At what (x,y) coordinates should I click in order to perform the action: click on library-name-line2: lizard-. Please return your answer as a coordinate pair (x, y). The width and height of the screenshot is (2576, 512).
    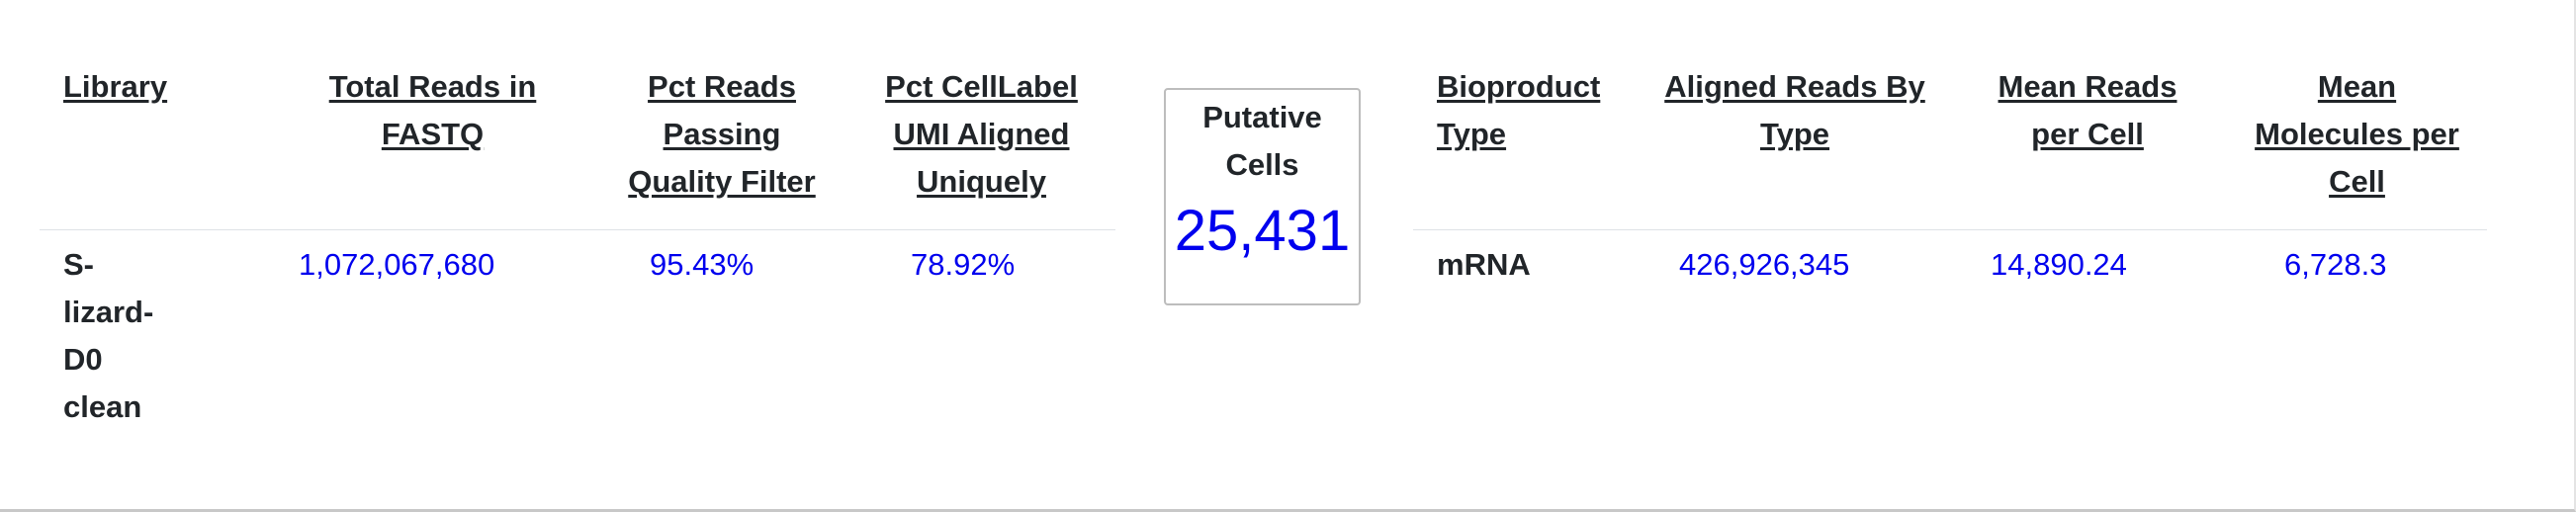
    Looking at the image, I should click on (108, 312).